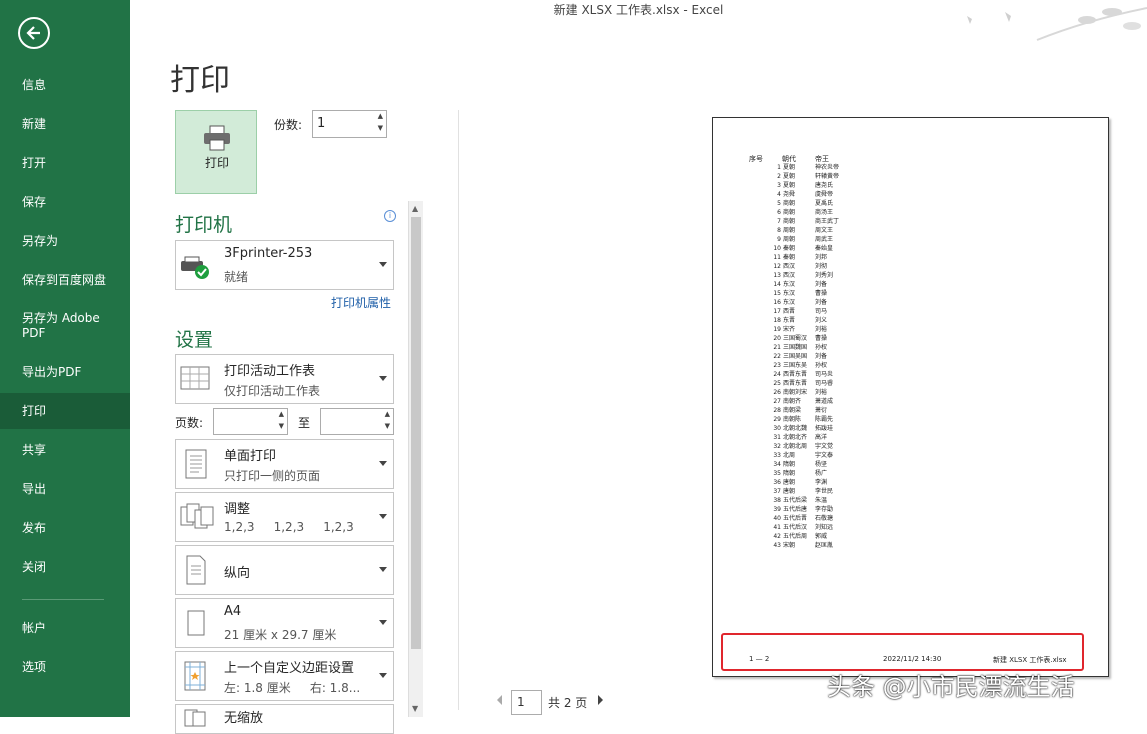  I want to click on collate-dropdown: 调整 1,2,3 1,2,3 1,2,3, so click(284, 517).